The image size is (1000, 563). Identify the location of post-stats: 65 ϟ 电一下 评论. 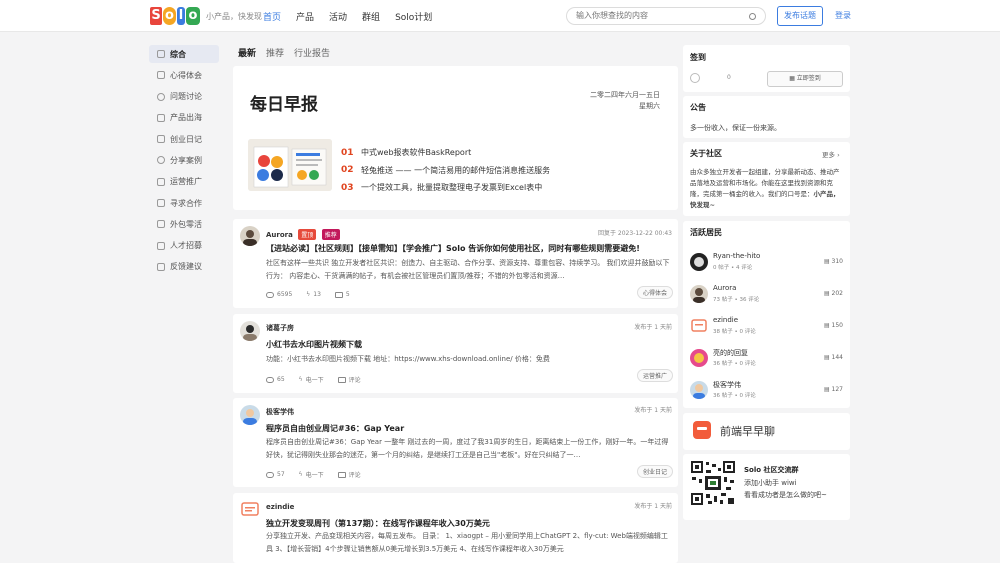
(313, 379).